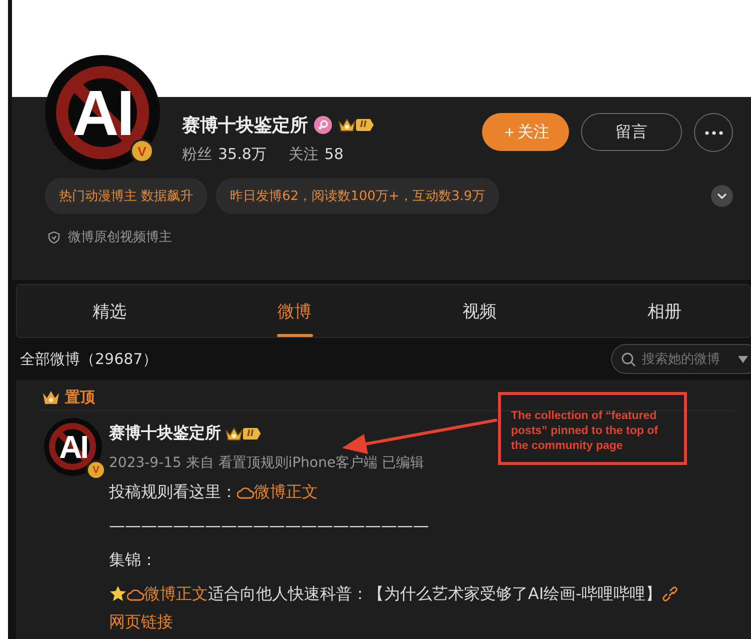  I want to click on female-icon, so click(323, 125).